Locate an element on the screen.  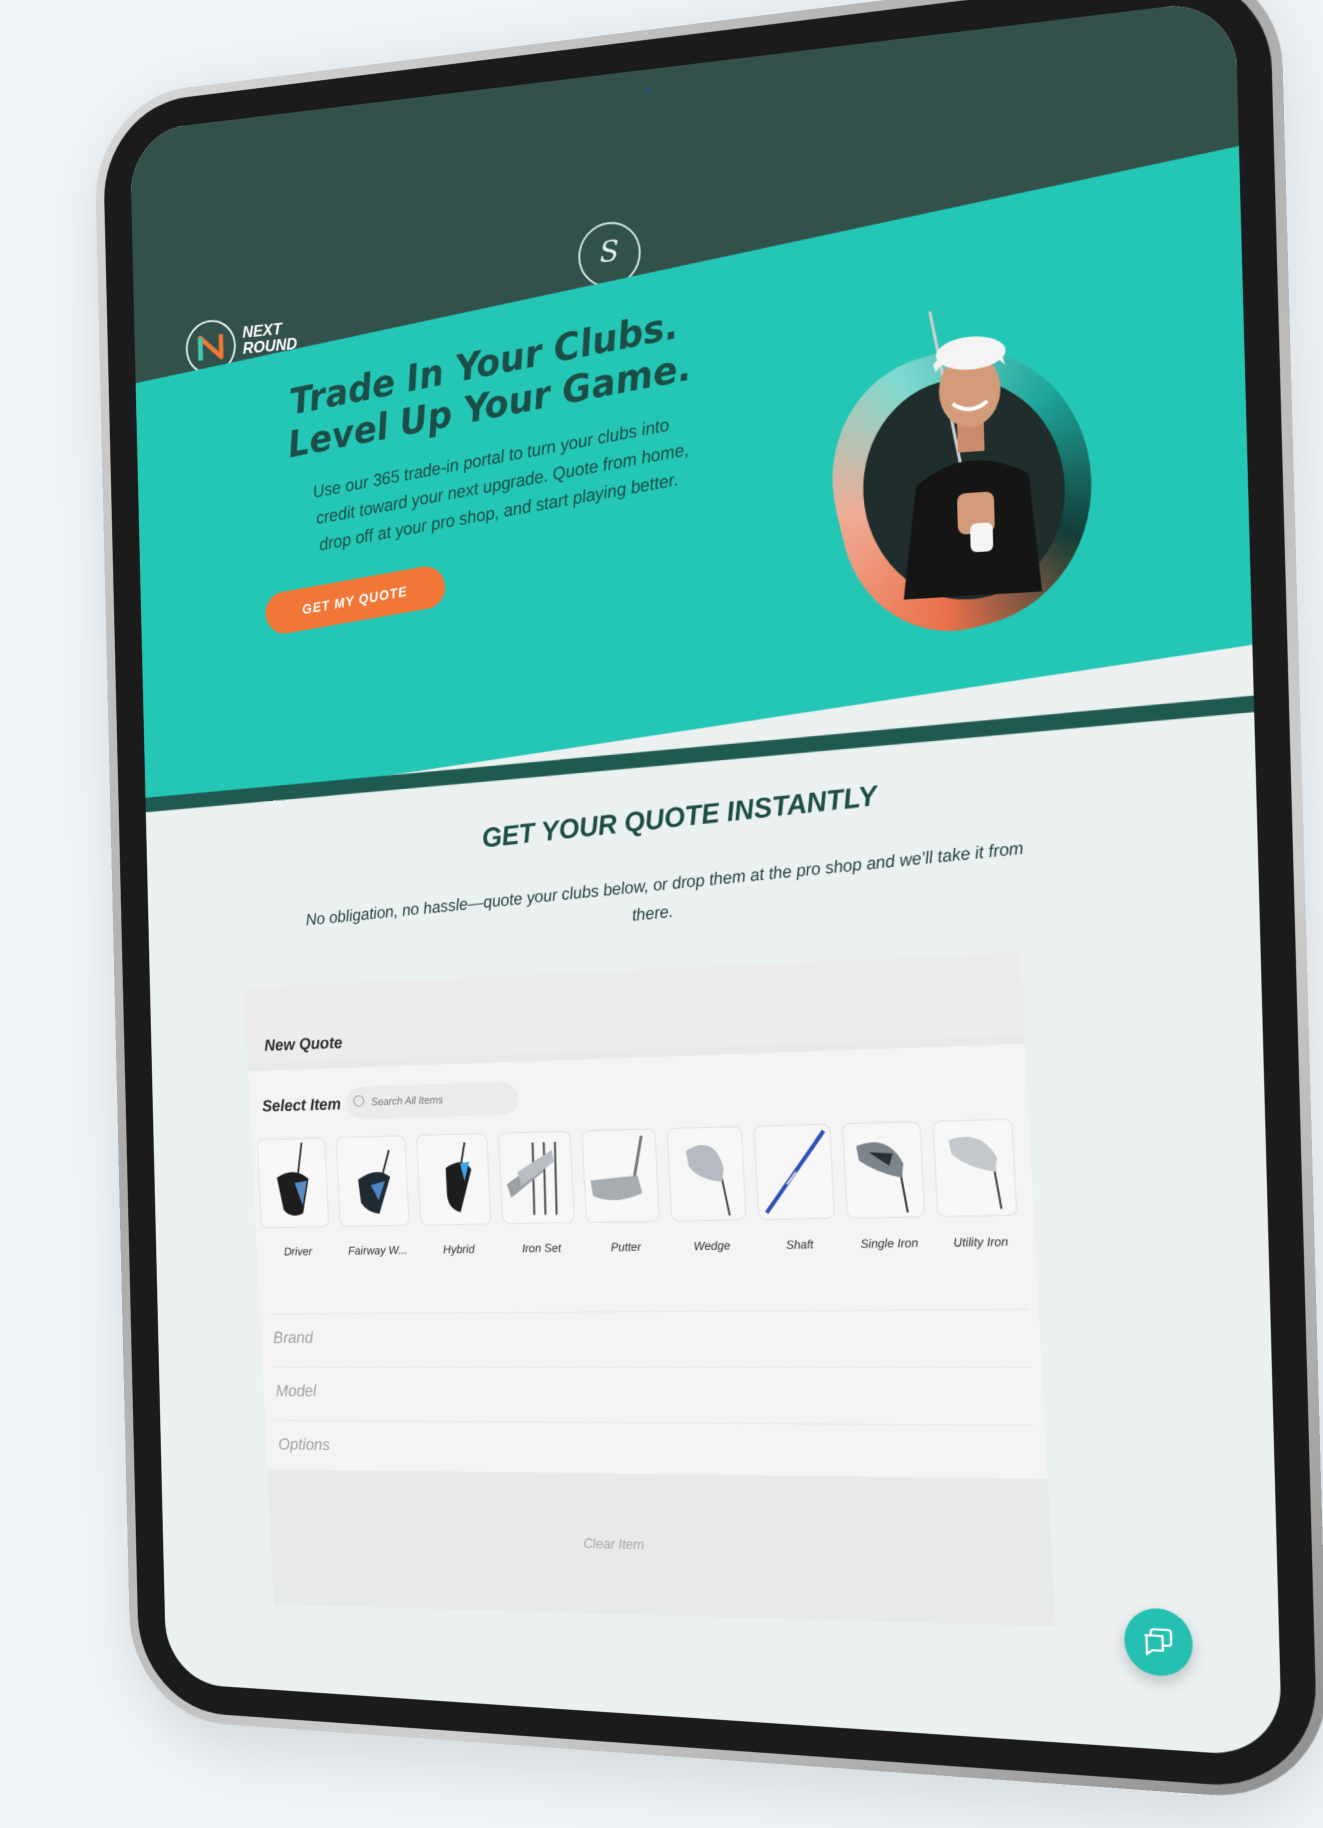
utility-iron-icon is located at coordinates (975, 1168).